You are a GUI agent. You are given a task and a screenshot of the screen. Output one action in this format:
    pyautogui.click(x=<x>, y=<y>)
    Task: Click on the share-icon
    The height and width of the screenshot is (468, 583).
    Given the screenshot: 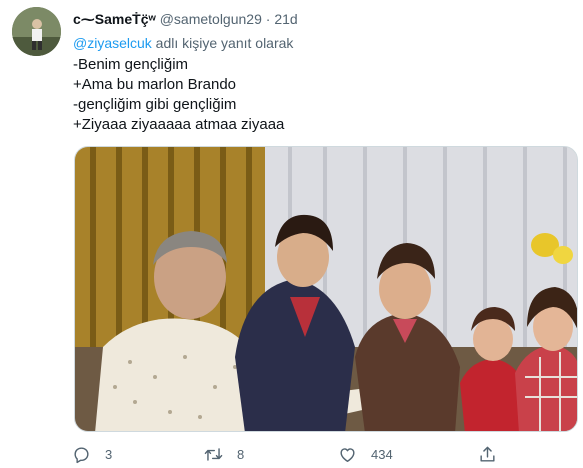 What is the action you would take?
    pyautogui.click(x=487, y=454)
    